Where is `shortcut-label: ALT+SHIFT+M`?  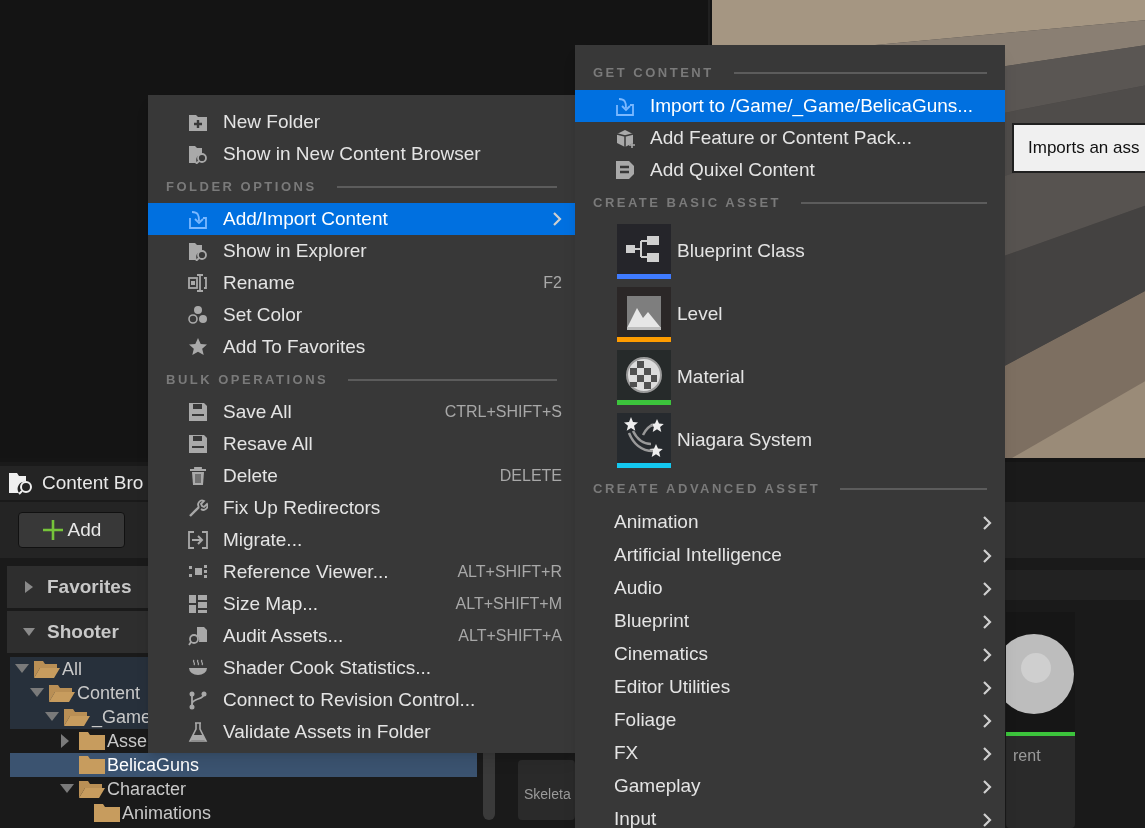
shortcut-label: ALT+SHIFT+M is located at coordinates (508, 604).